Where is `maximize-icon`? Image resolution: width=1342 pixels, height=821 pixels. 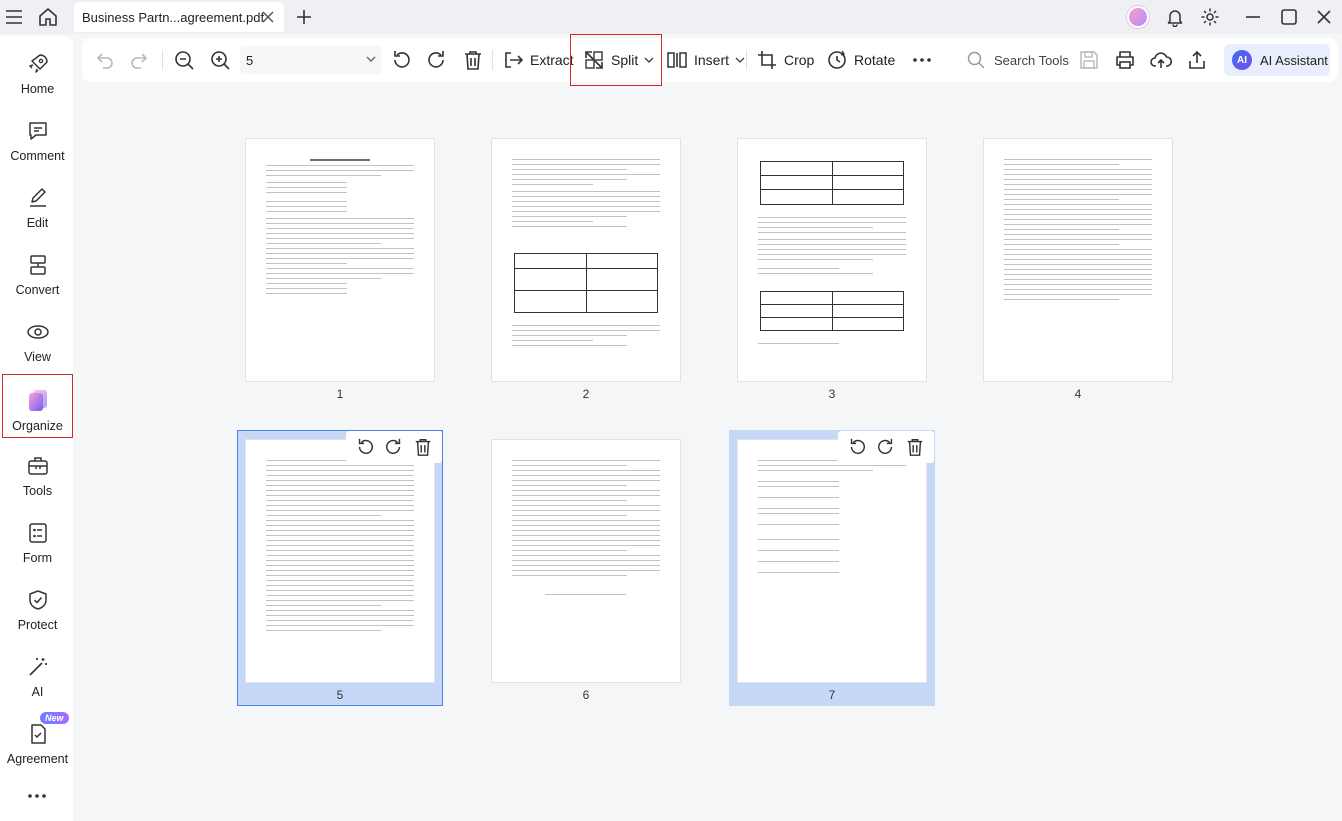
maximize-icon is located at coordinates (1289, 17).